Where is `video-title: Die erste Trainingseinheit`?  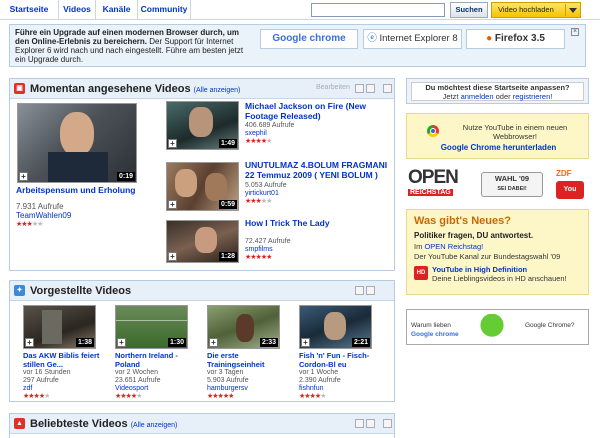
video-title: Die erste Trainingseinheit is located at coordinates (246, 360).